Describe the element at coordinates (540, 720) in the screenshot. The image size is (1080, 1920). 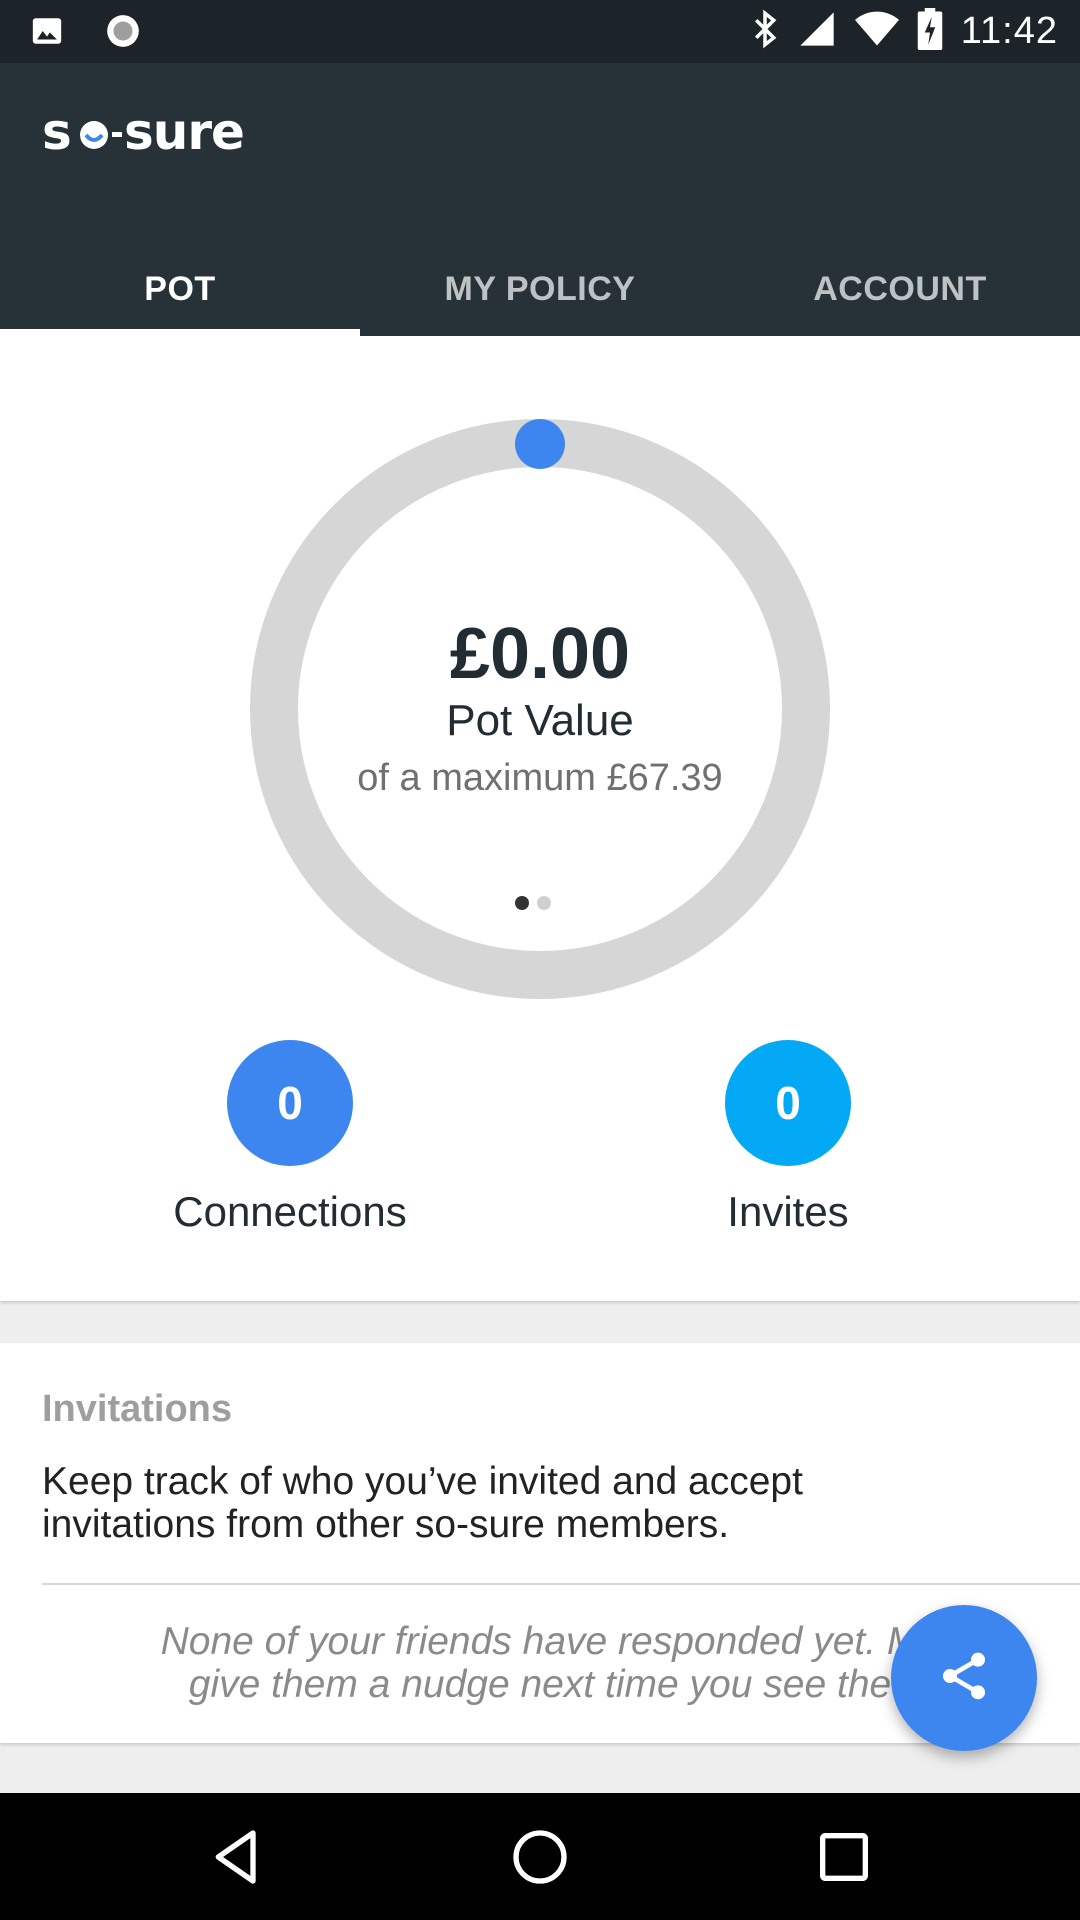
I see `pot-value-label: Pot Value` at that location.